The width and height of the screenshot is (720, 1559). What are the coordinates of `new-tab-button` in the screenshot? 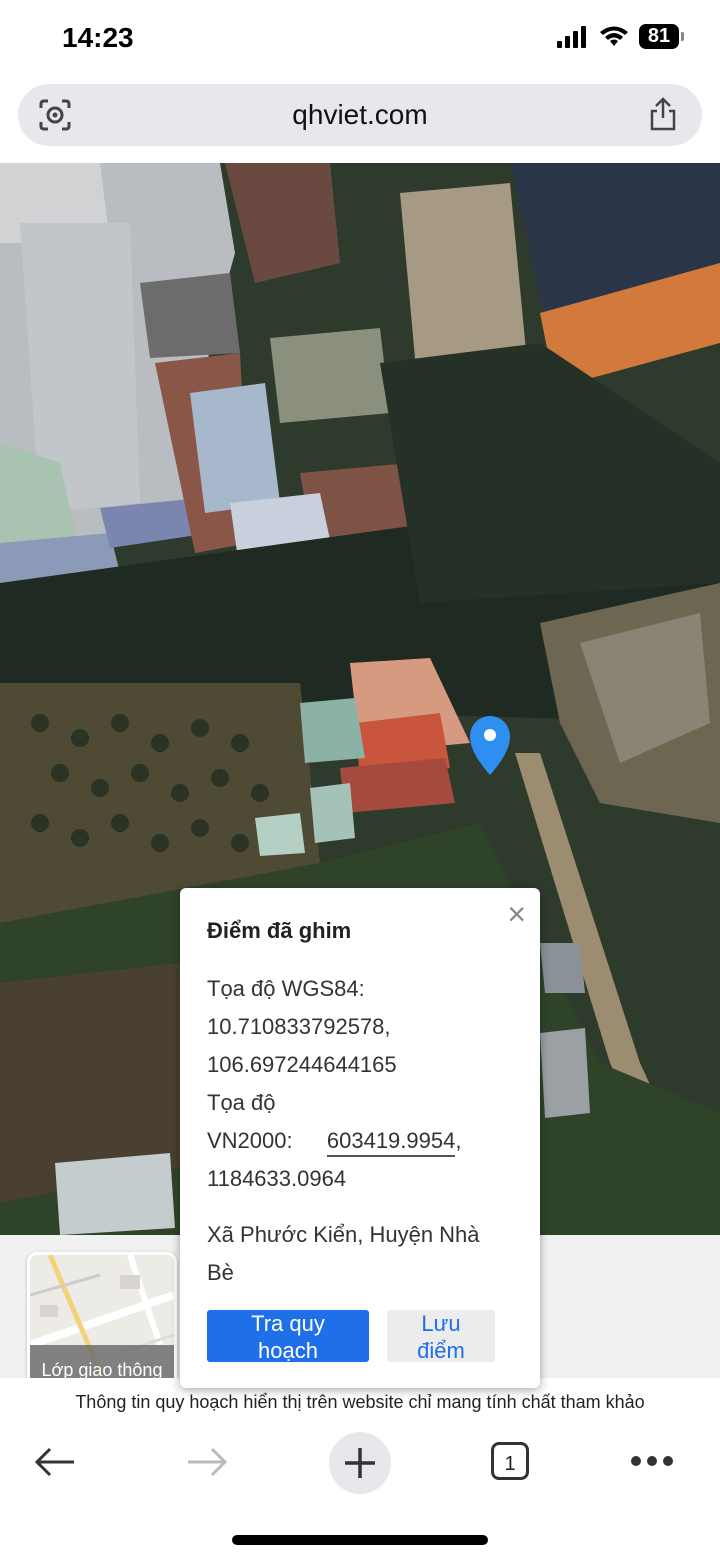 It's located at (360, 1463).